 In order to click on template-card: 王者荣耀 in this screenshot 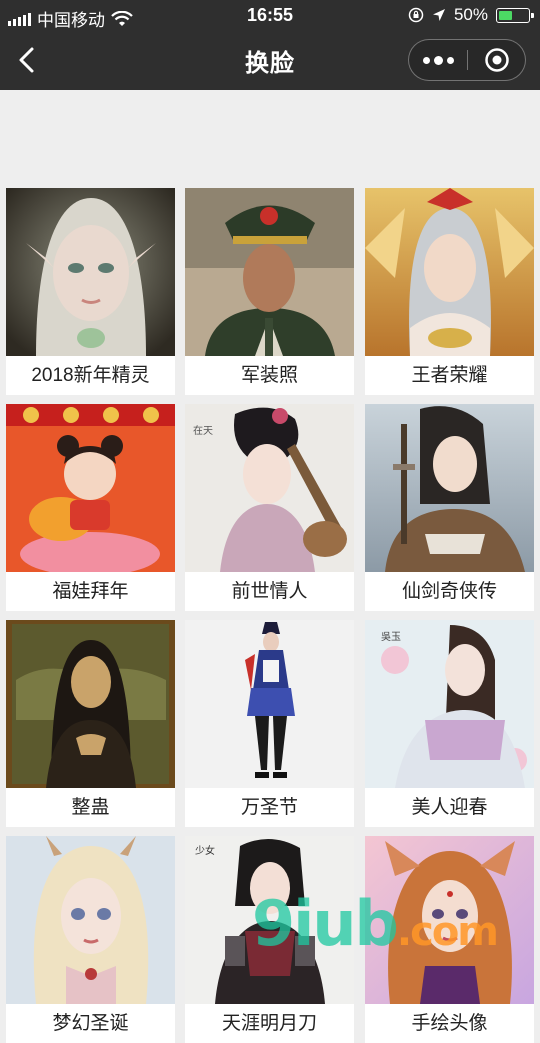, I will do `click(449, 291)`.